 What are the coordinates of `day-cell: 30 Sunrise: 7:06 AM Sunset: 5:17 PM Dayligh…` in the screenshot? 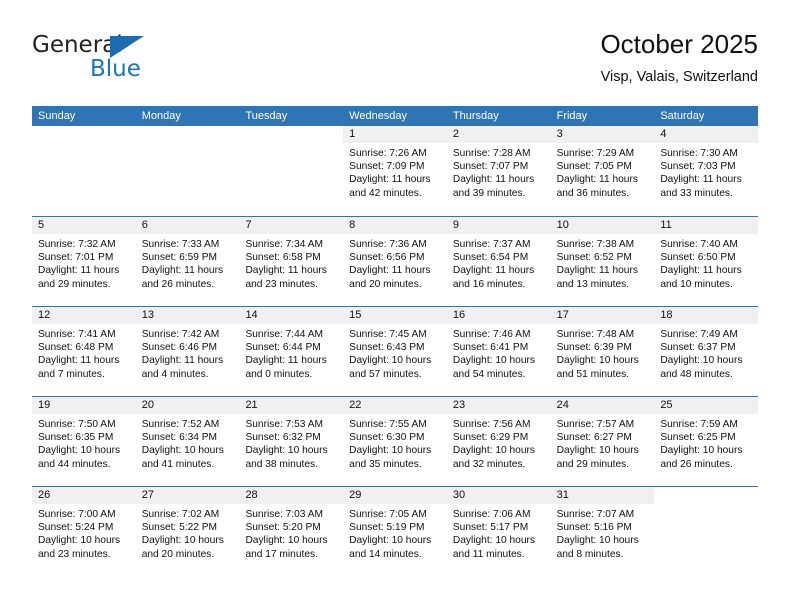 It's located at (498, 531).